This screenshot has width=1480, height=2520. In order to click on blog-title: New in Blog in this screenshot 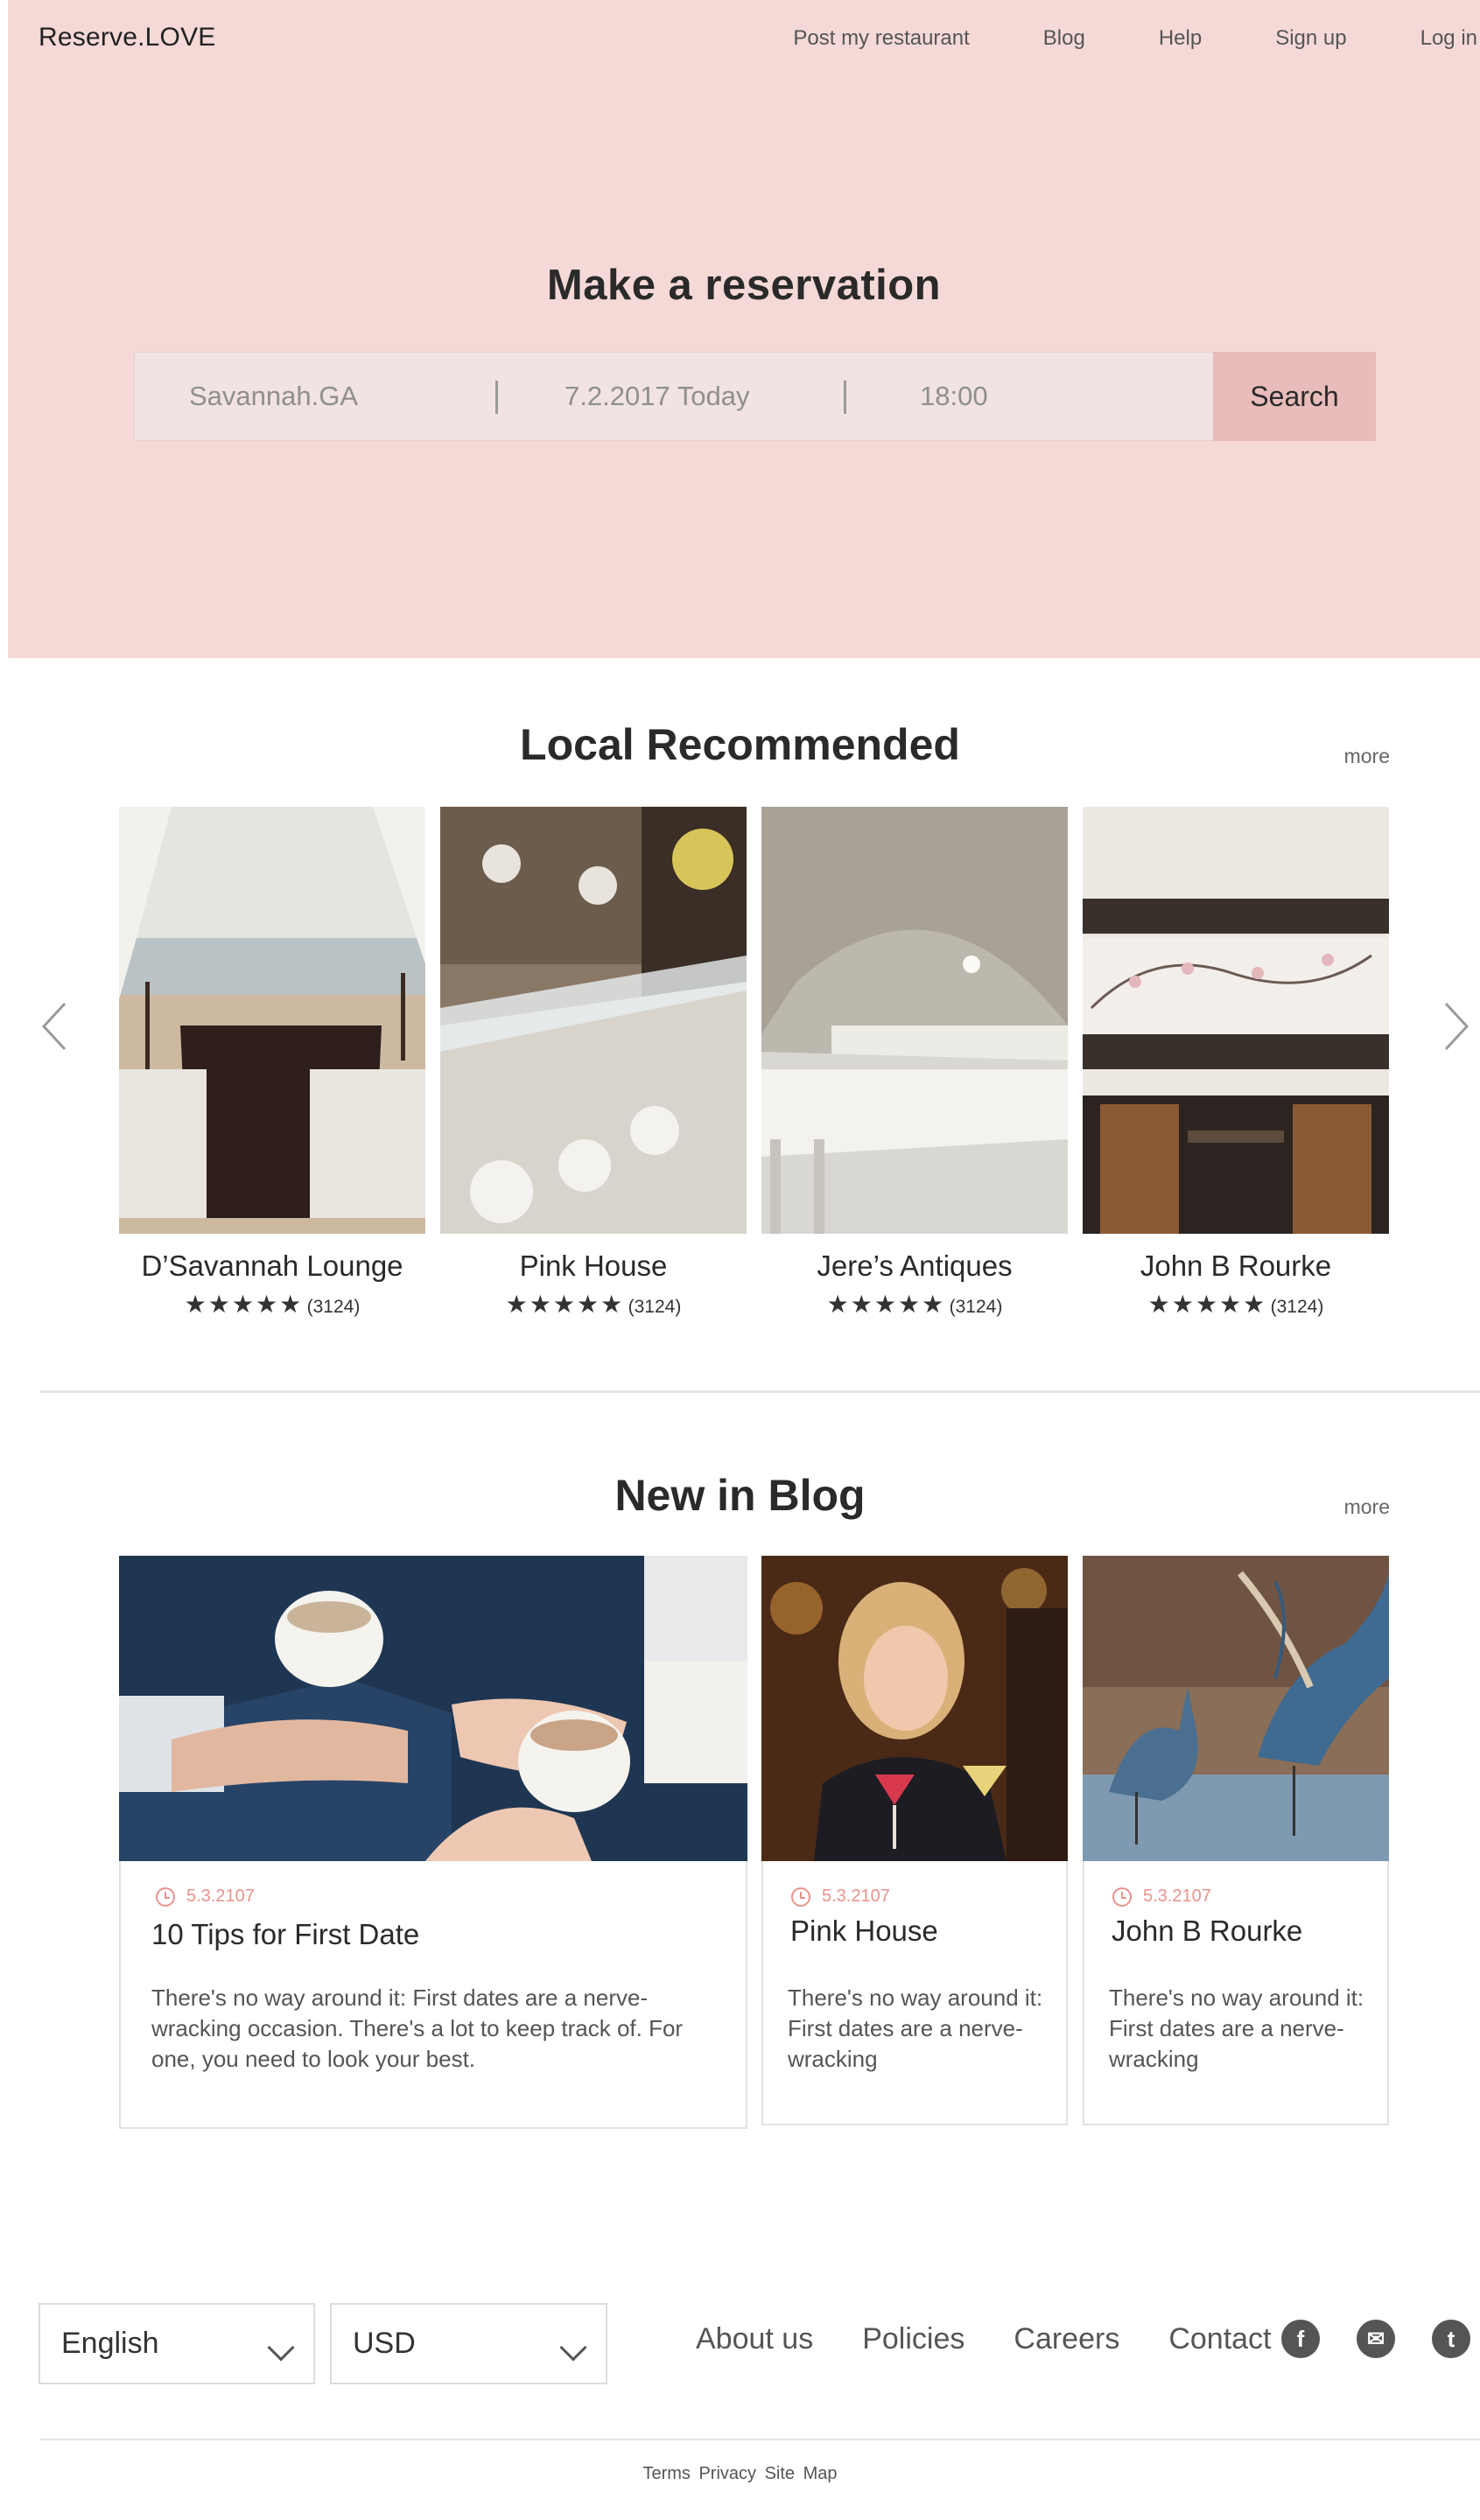, I will do `click(740, 1495)`.